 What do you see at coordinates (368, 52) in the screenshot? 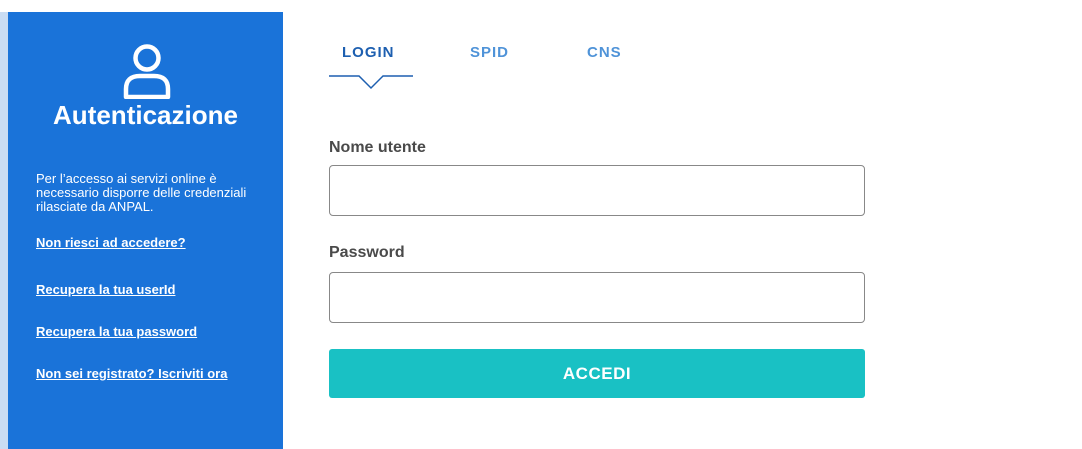
I see `tab-login: LOGIN` at bounding box center [368, 52].